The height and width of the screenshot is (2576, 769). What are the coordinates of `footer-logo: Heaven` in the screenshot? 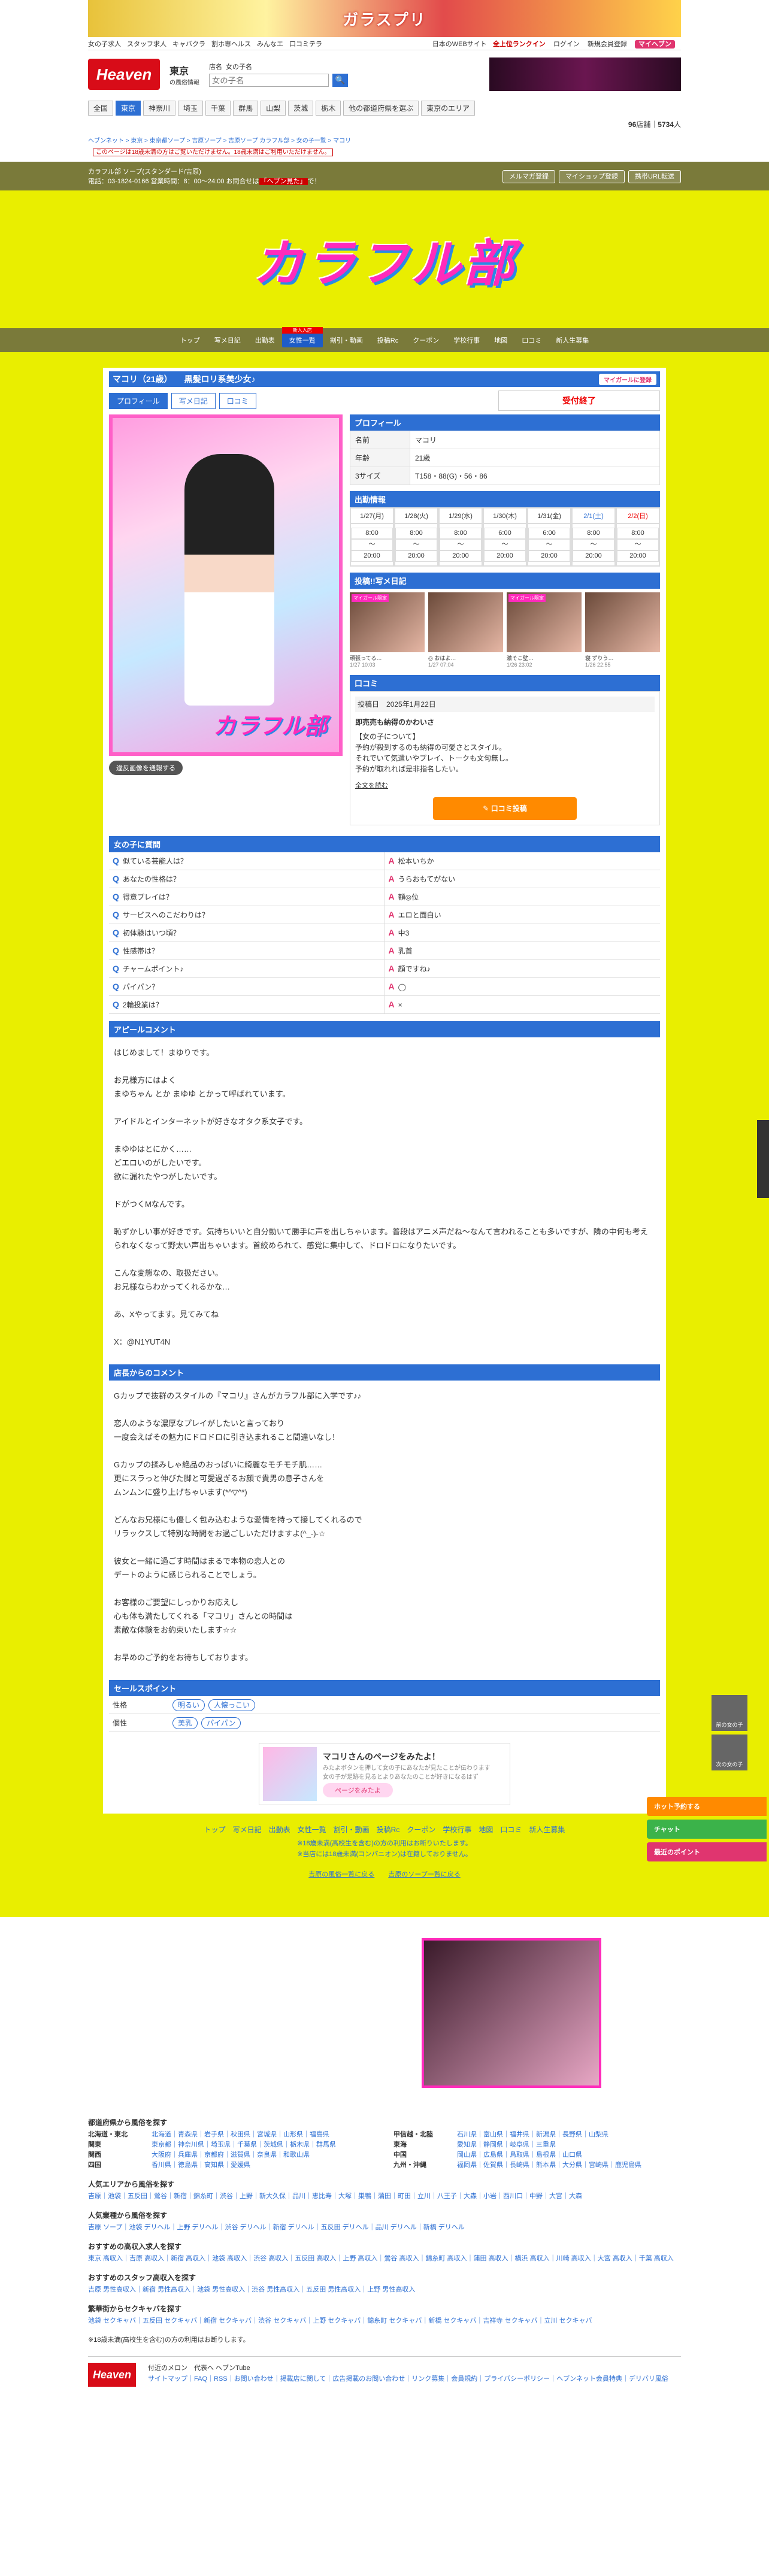 It's located at (112, 2375).